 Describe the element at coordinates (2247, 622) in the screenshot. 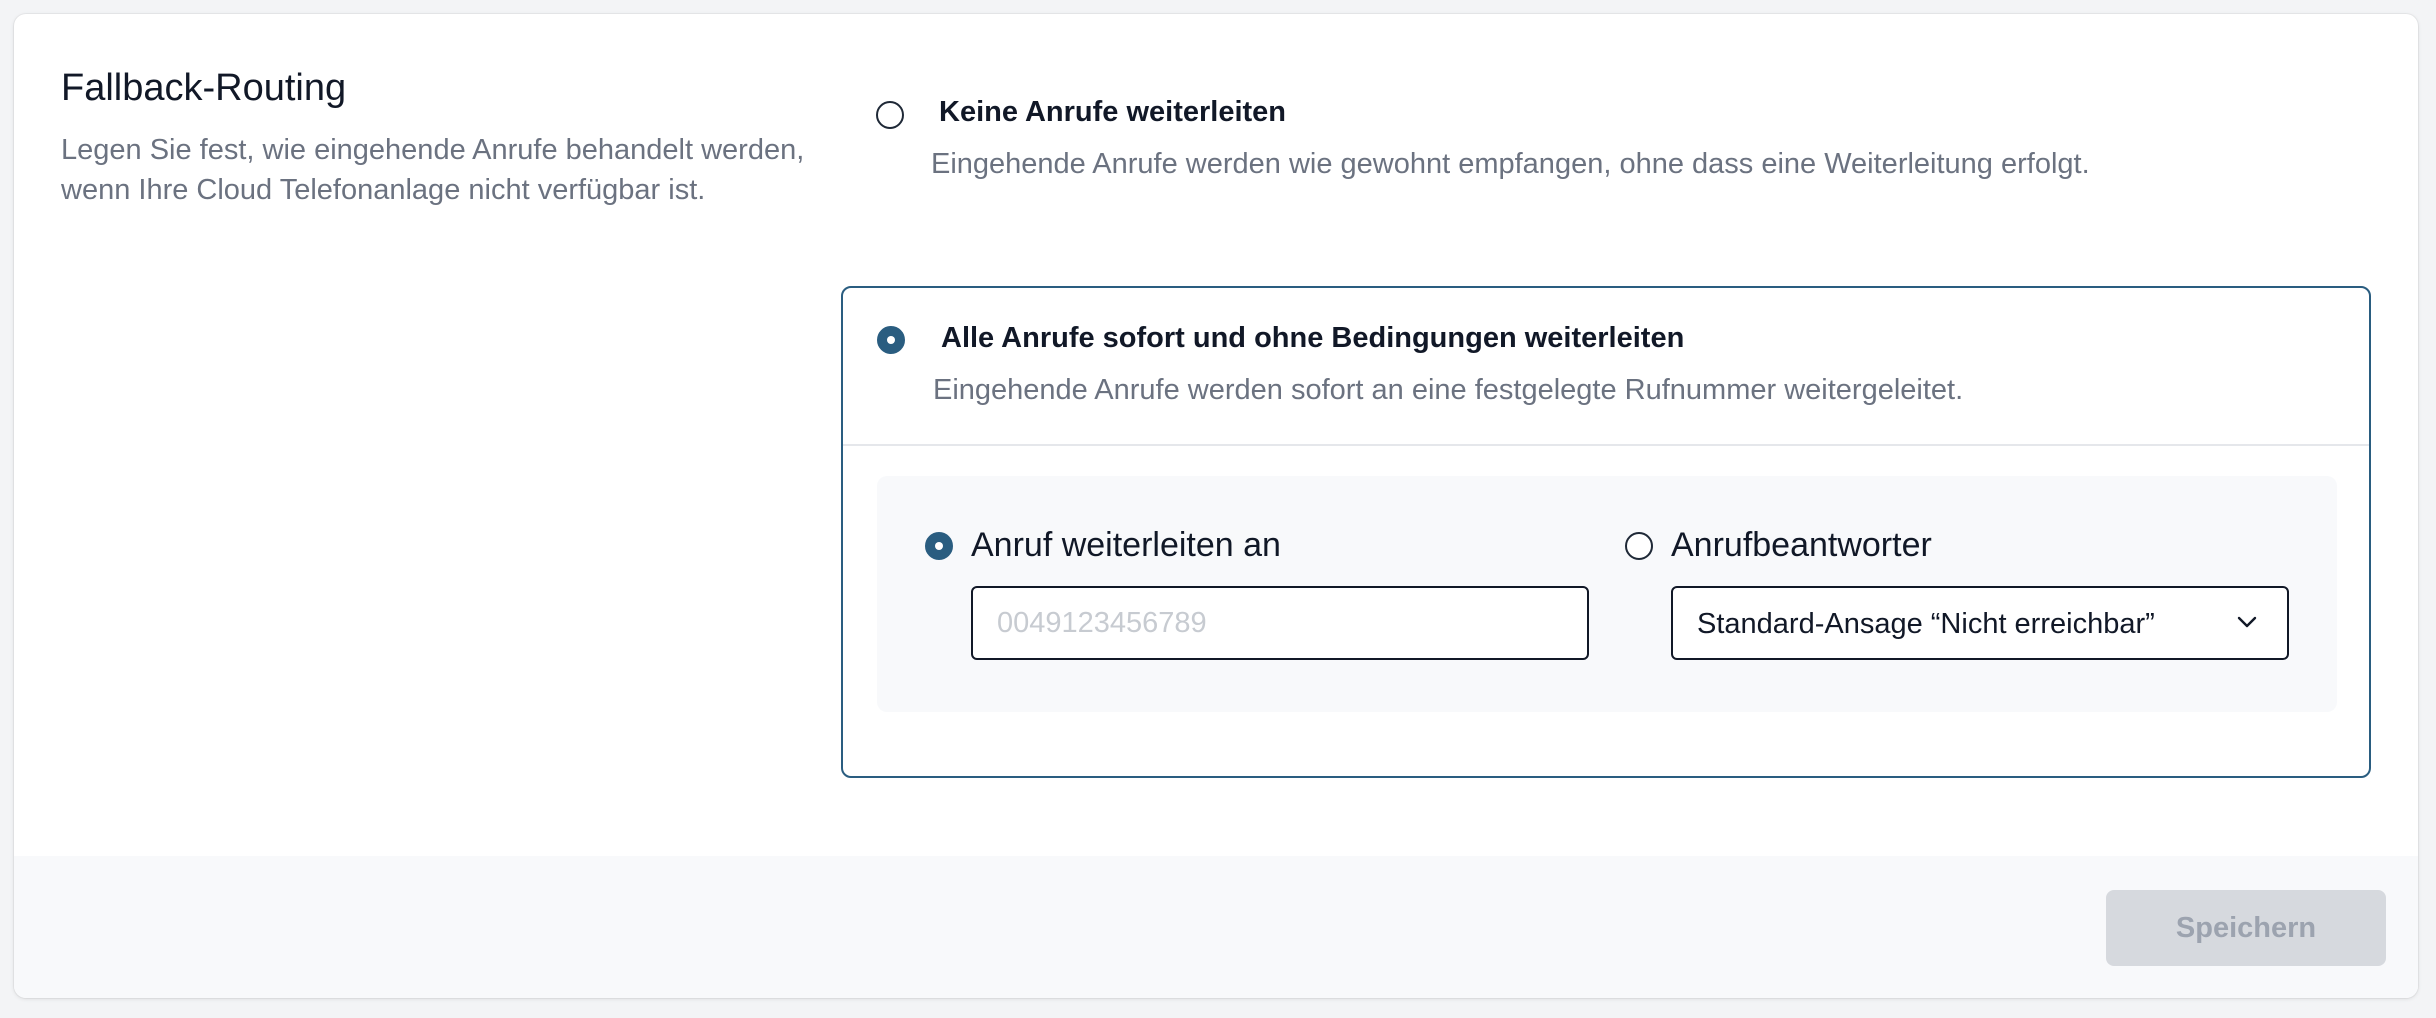

I see `chevron-down-icon` at that location.